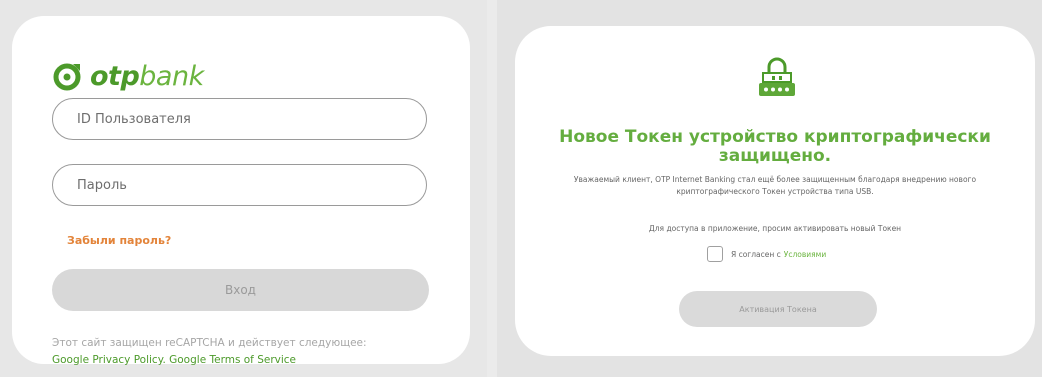 The image size is (1042, 377). Describe the element at coordinates (67, 77) in the screenshot. I see `otp-logo-icon` at that location.